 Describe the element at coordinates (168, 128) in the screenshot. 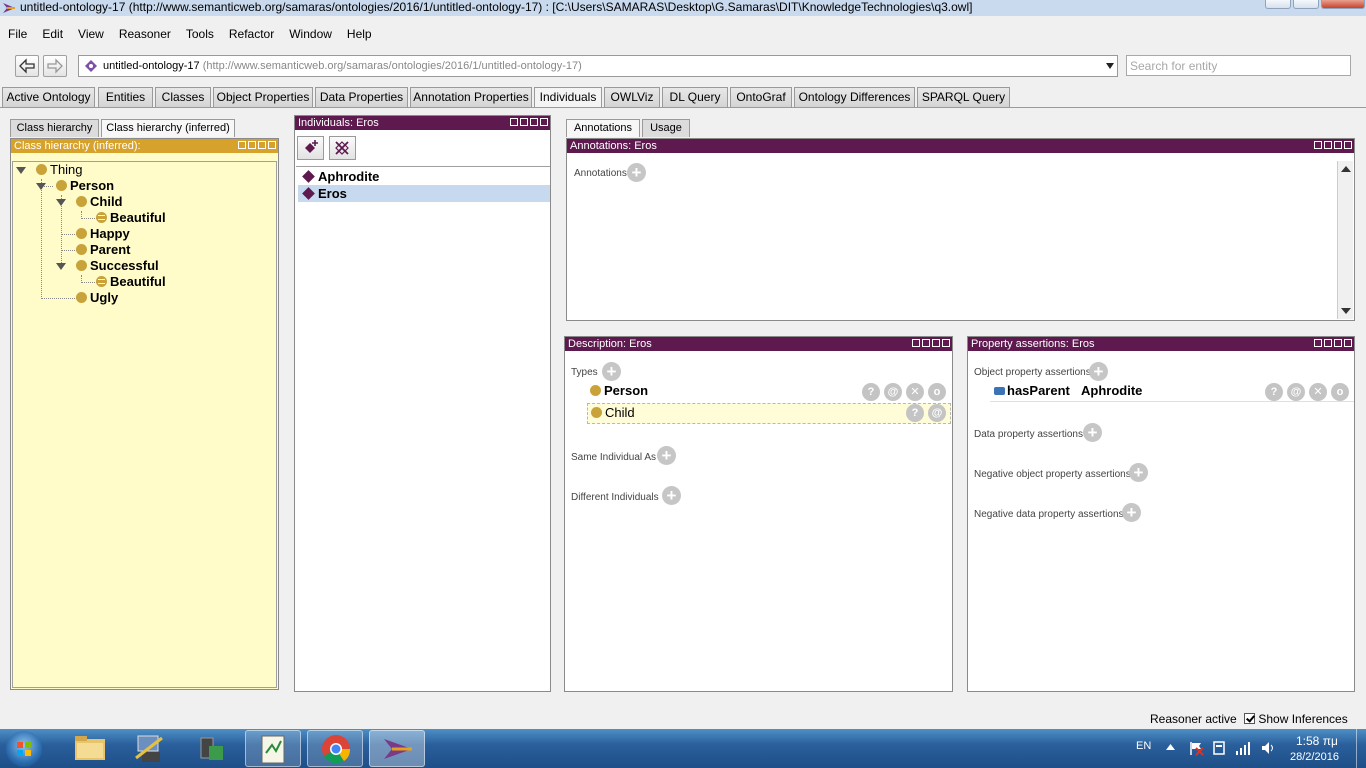

I see `subtab-class-hierarchy-inferred: Class hierarchy (inferred)` at that location.